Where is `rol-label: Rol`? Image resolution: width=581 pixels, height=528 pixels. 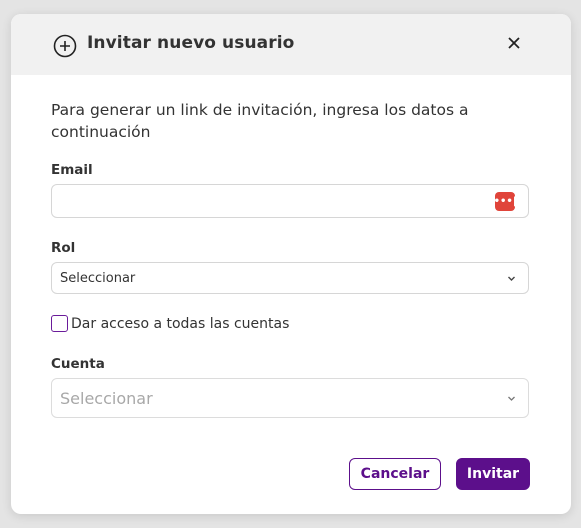 rol-label: Rol is located at coordinates (63, 248).